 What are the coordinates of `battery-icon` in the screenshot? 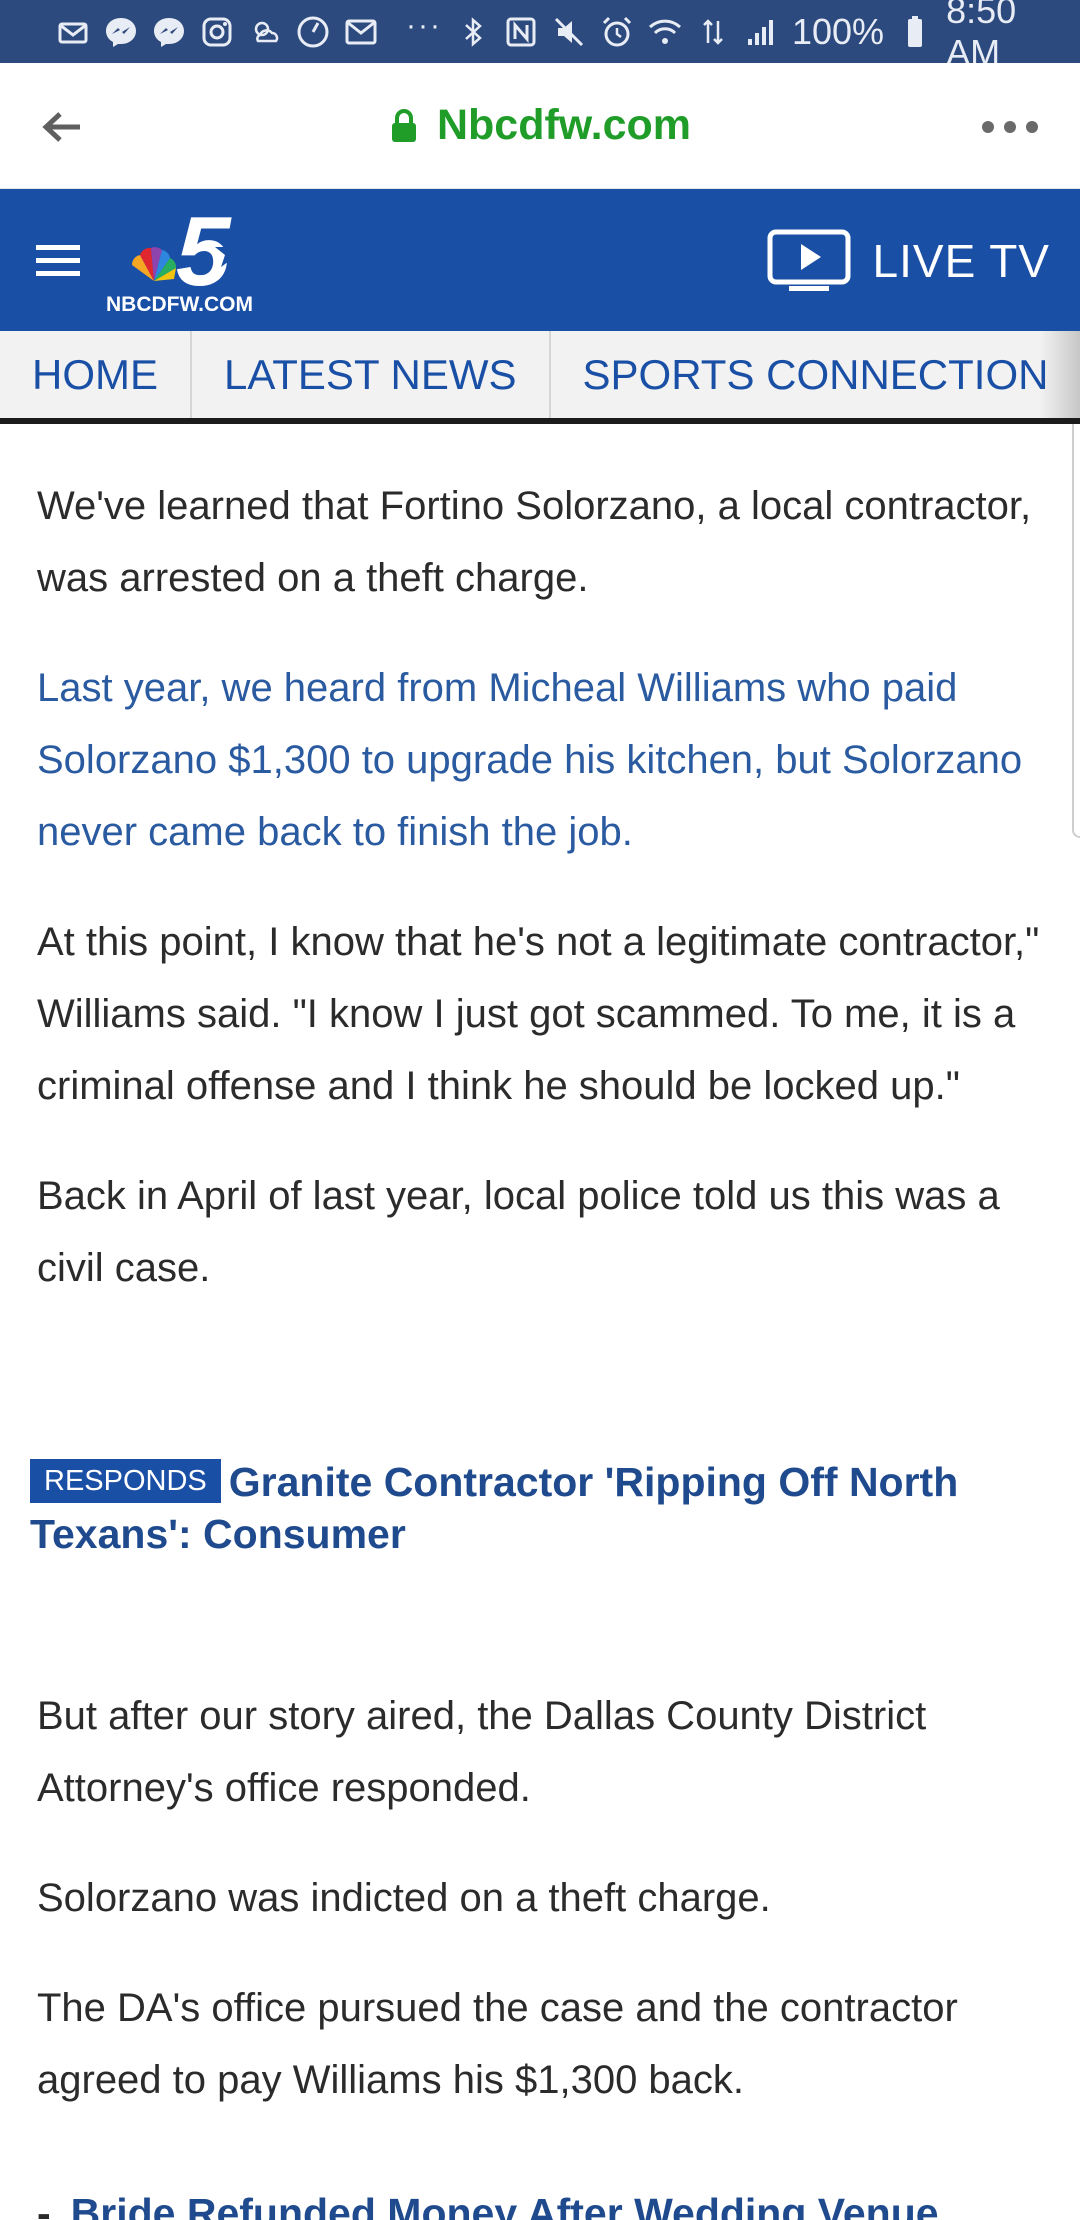 It's located at (915, 32).